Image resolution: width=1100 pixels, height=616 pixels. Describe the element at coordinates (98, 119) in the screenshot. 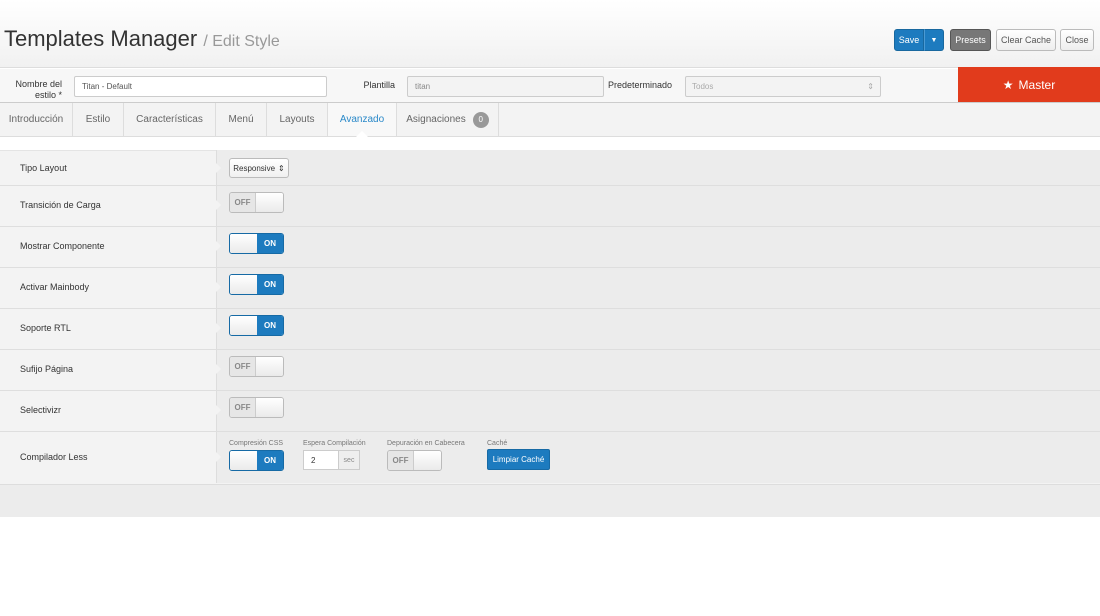

I see `tab-estilo: Estilo` at that location.